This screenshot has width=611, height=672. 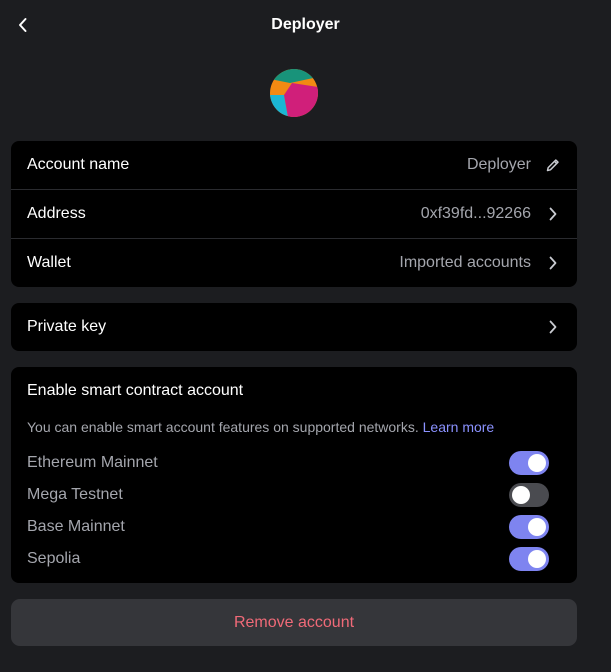 I want to click on address-label: Address, so click(x=56, y=213).